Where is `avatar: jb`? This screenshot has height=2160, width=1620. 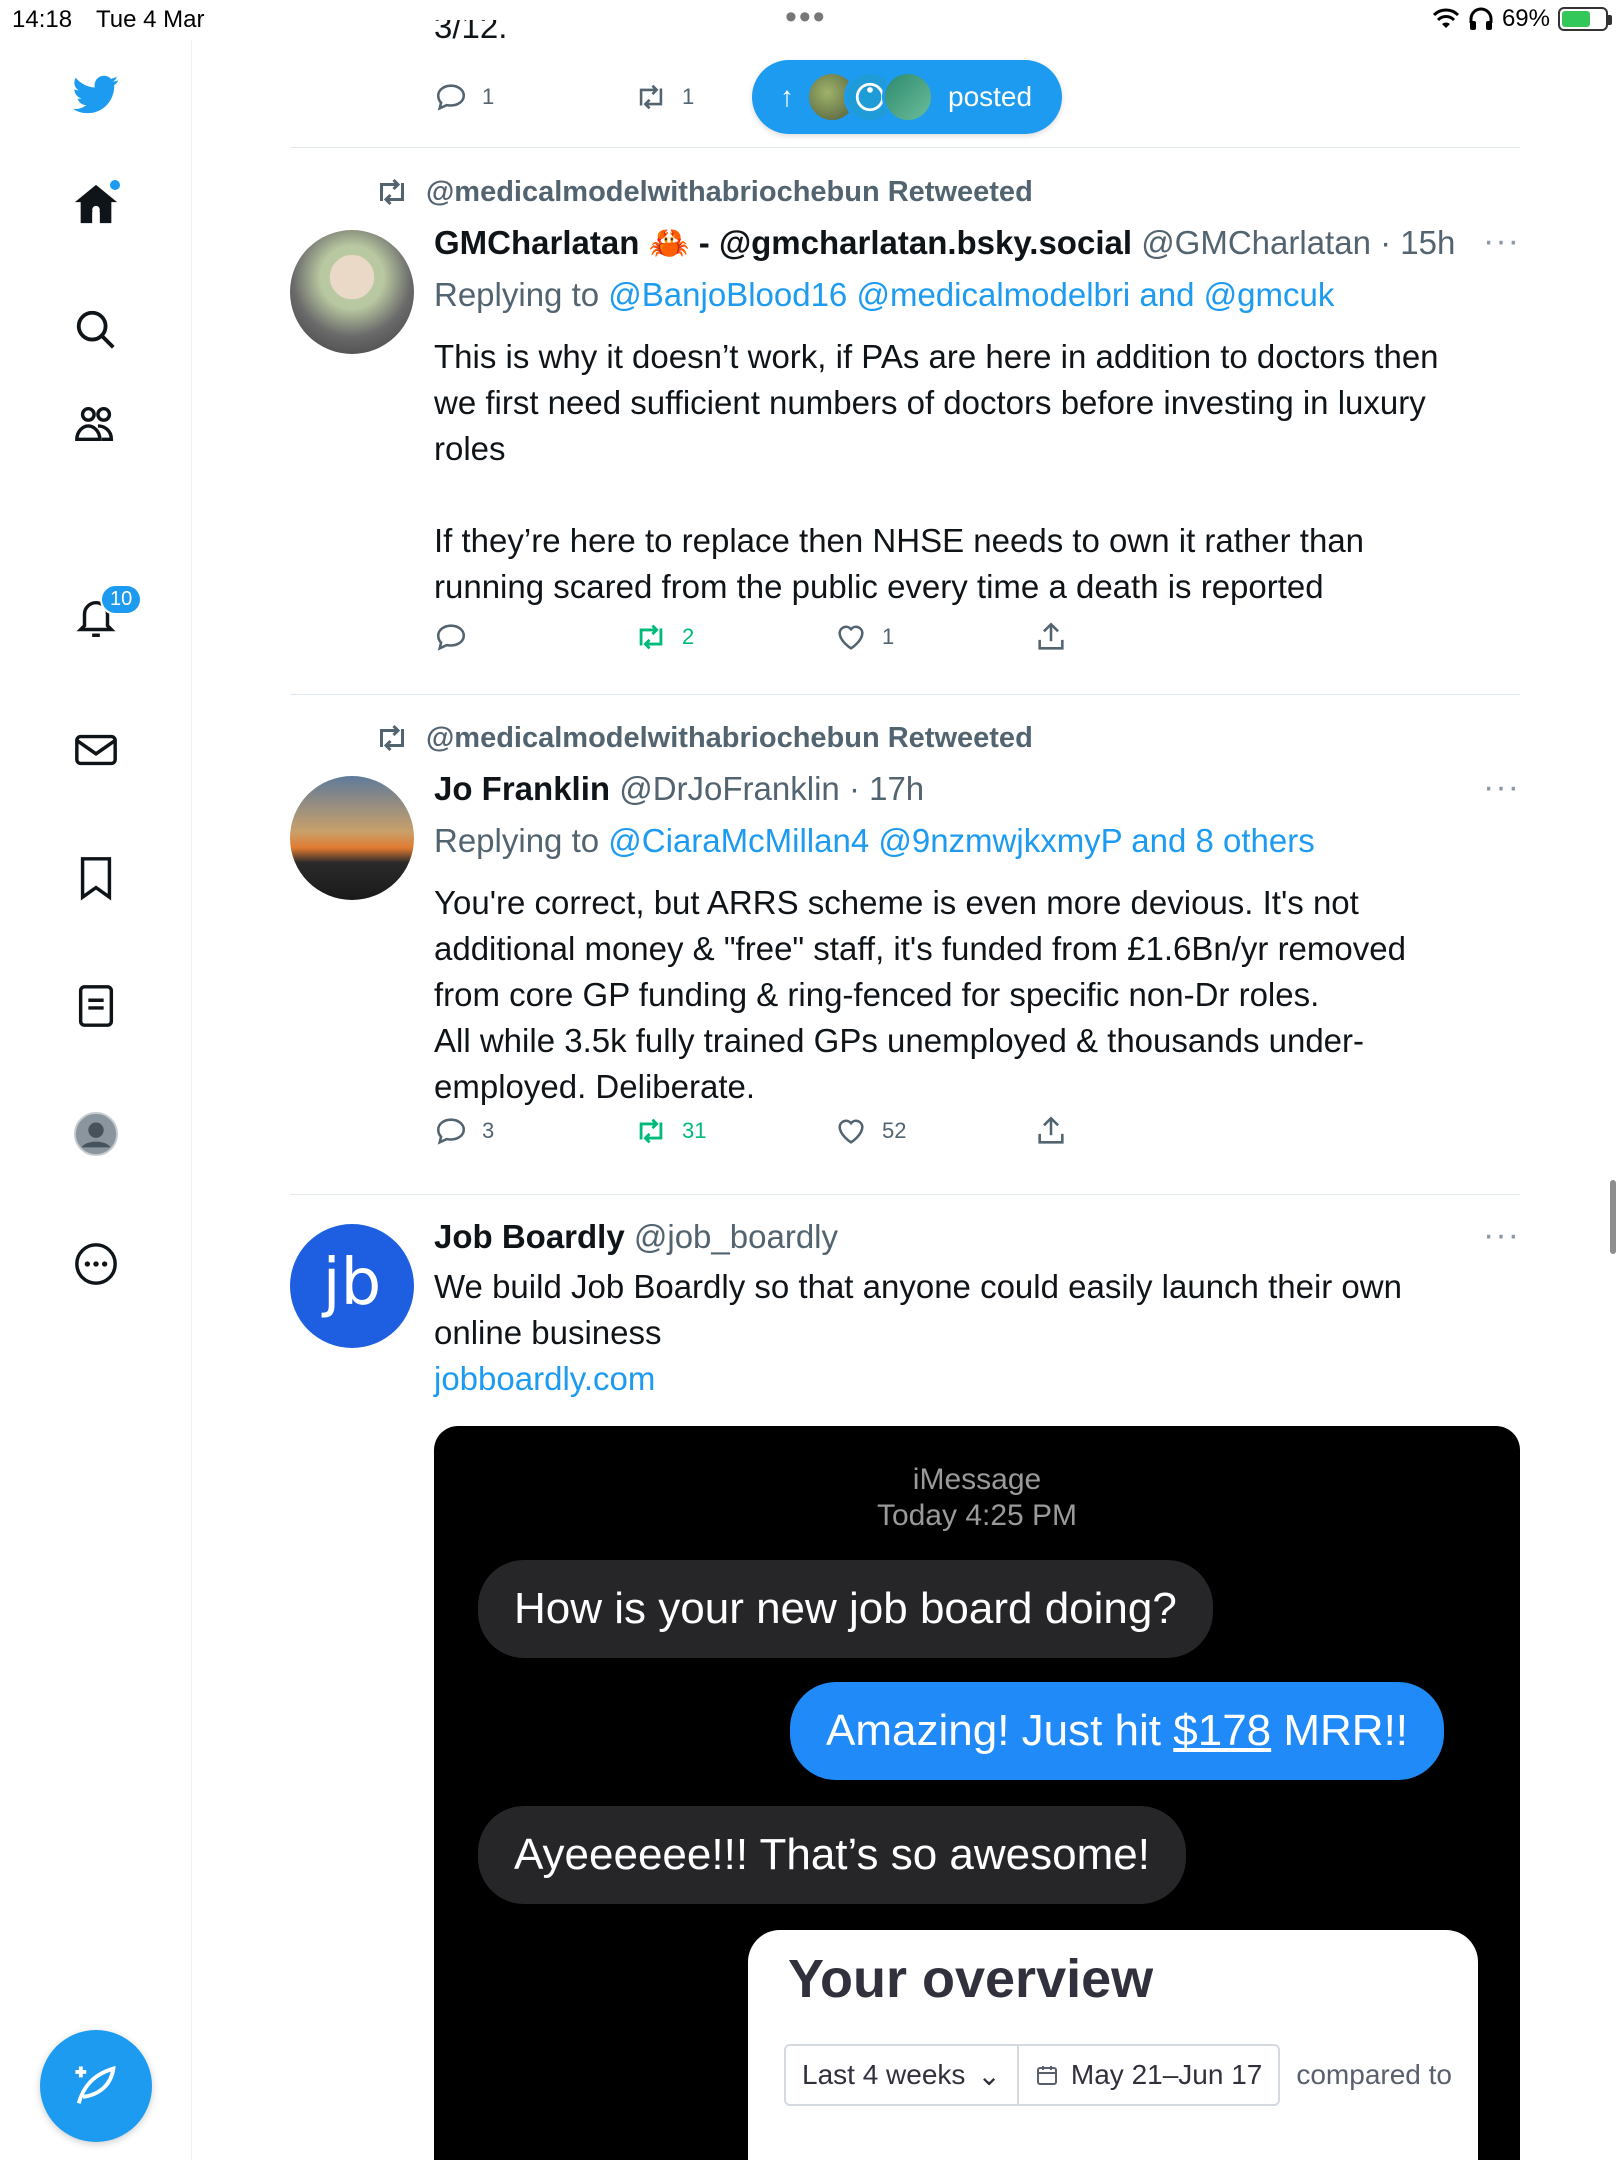 avatar: jb is located at coordinates (352, 1286).